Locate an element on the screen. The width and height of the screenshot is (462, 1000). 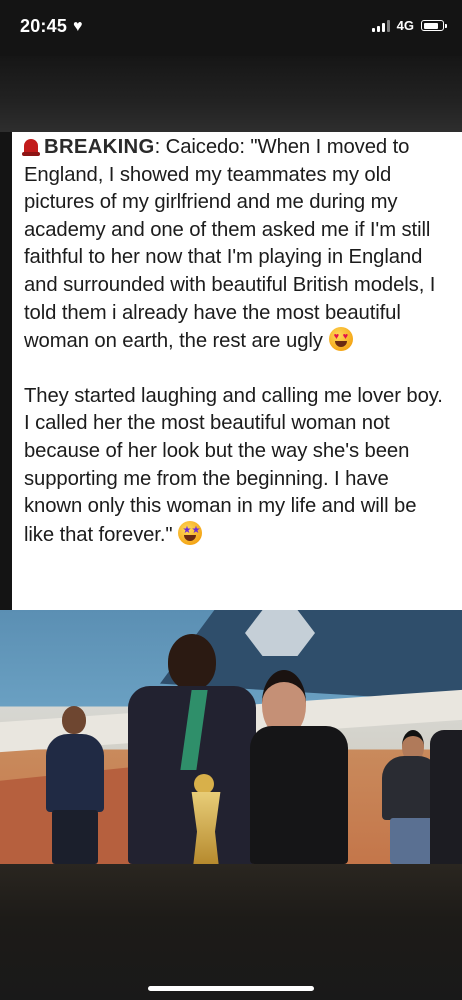
signal-icon is located at coordinates (380, 25).